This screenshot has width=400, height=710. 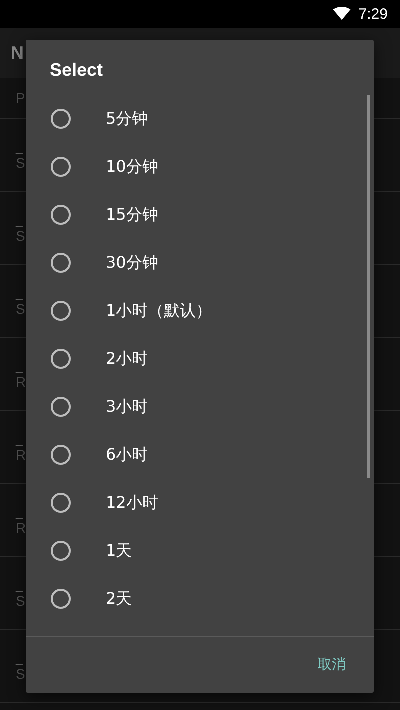 I want to click on option-item: 10分钟, so click(x=200, y=167).